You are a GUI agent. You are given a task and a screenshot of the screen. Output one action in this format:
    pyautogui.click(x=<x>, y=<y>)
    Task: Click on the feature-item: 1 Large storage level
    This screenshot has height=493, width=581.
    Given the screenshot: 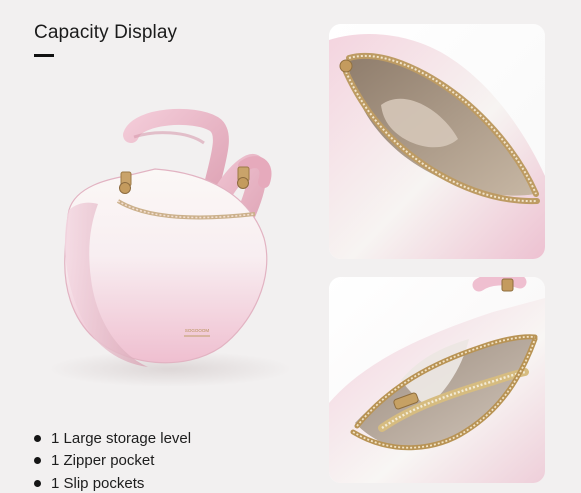 What is the action you would take?
    pyautogui.click(x=112, y=438)
    